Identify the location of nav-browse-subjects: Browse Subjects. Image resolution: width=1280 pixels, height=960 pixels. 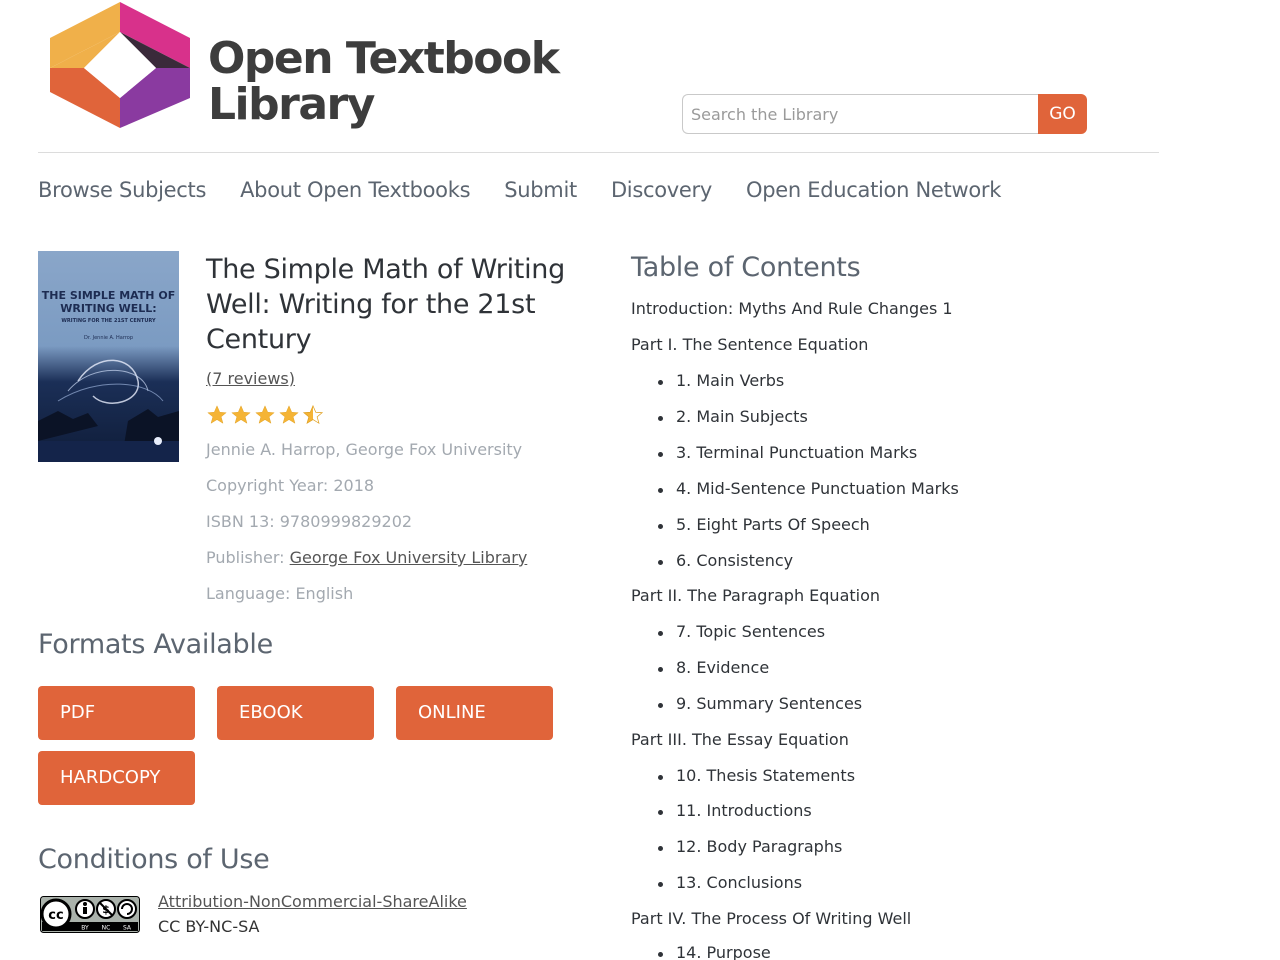
(122, 190).